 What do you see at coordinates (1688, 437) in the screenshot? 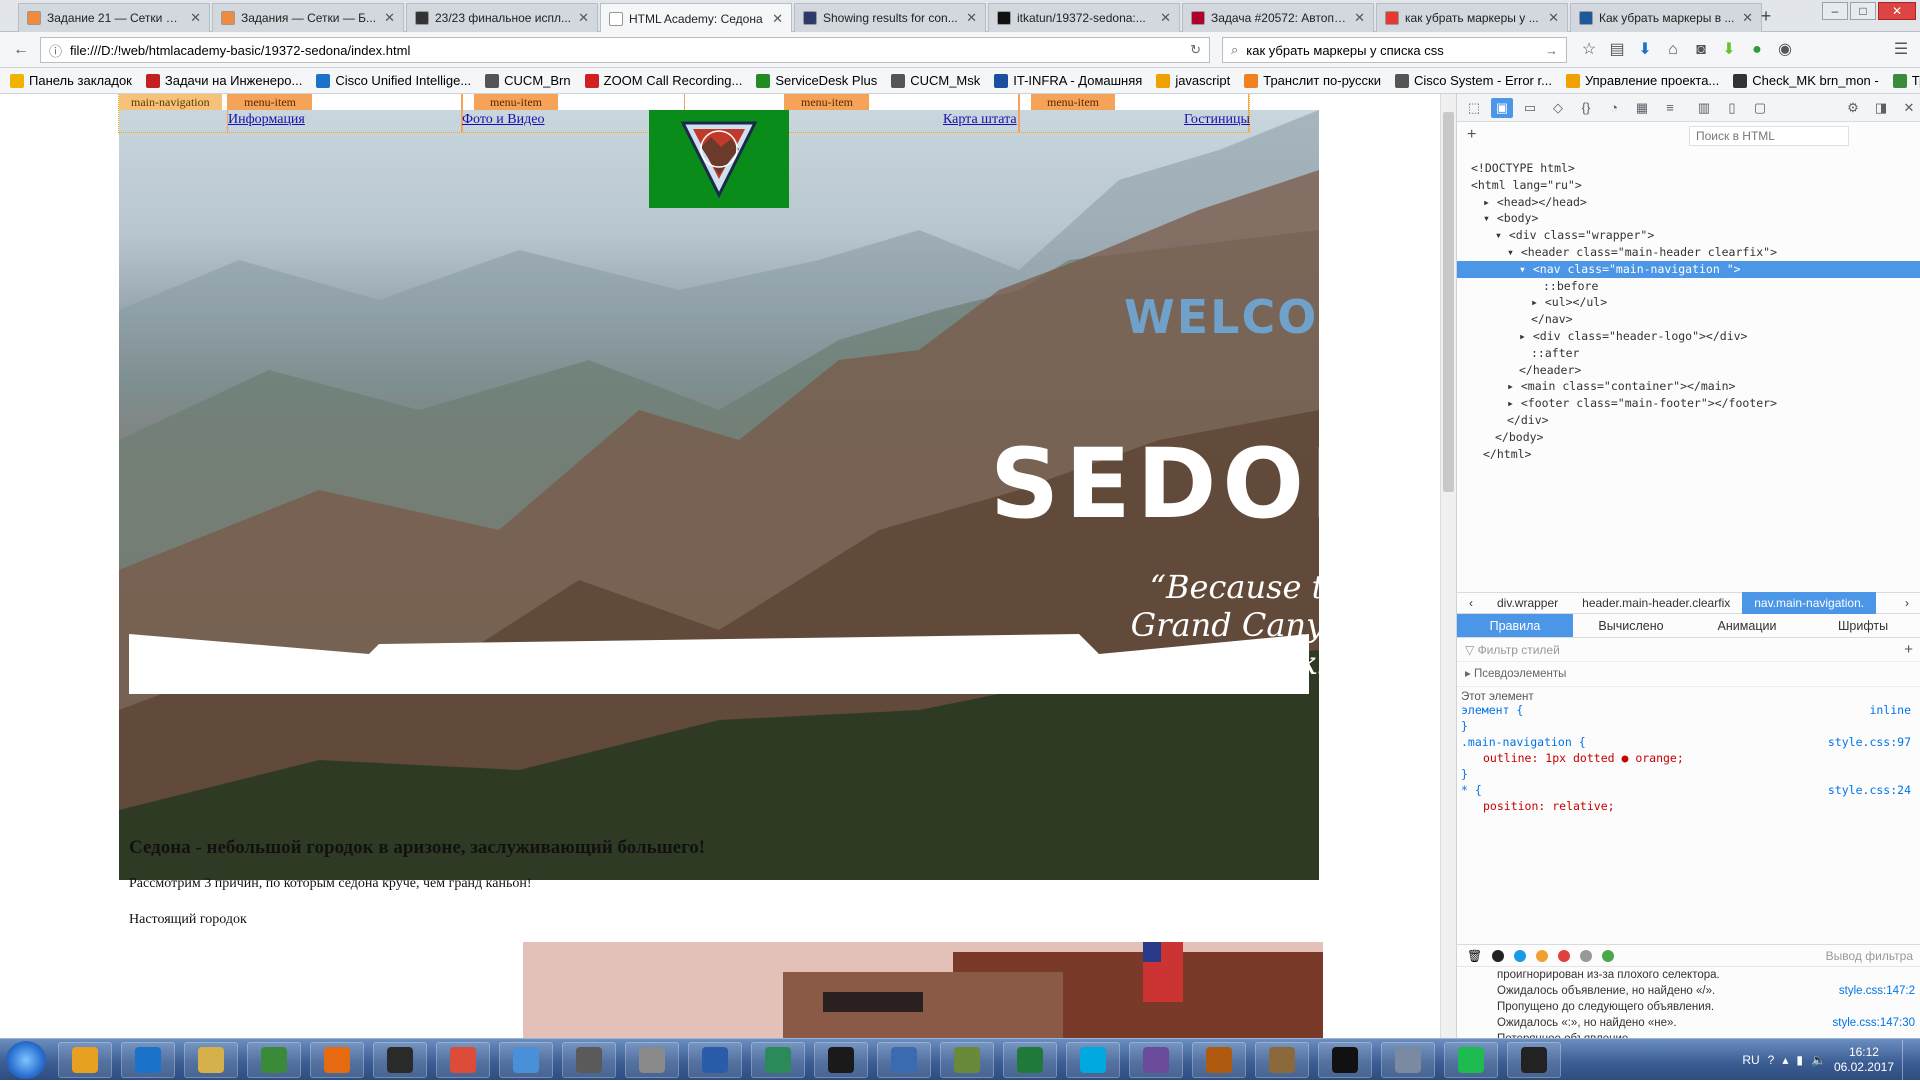
I see `html-node: </body>` at bounding box center [1688, 437].